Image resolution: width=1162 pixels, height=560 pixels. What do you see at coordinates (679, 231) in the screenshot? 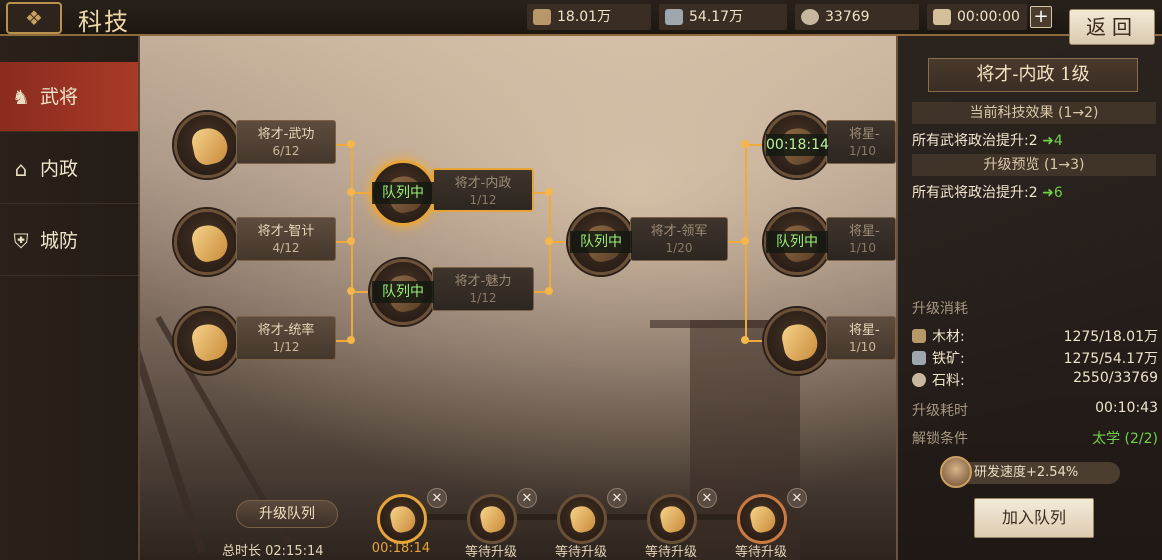
I see `tech-node-name: 将才-领军` at bounding box center [679, 231].